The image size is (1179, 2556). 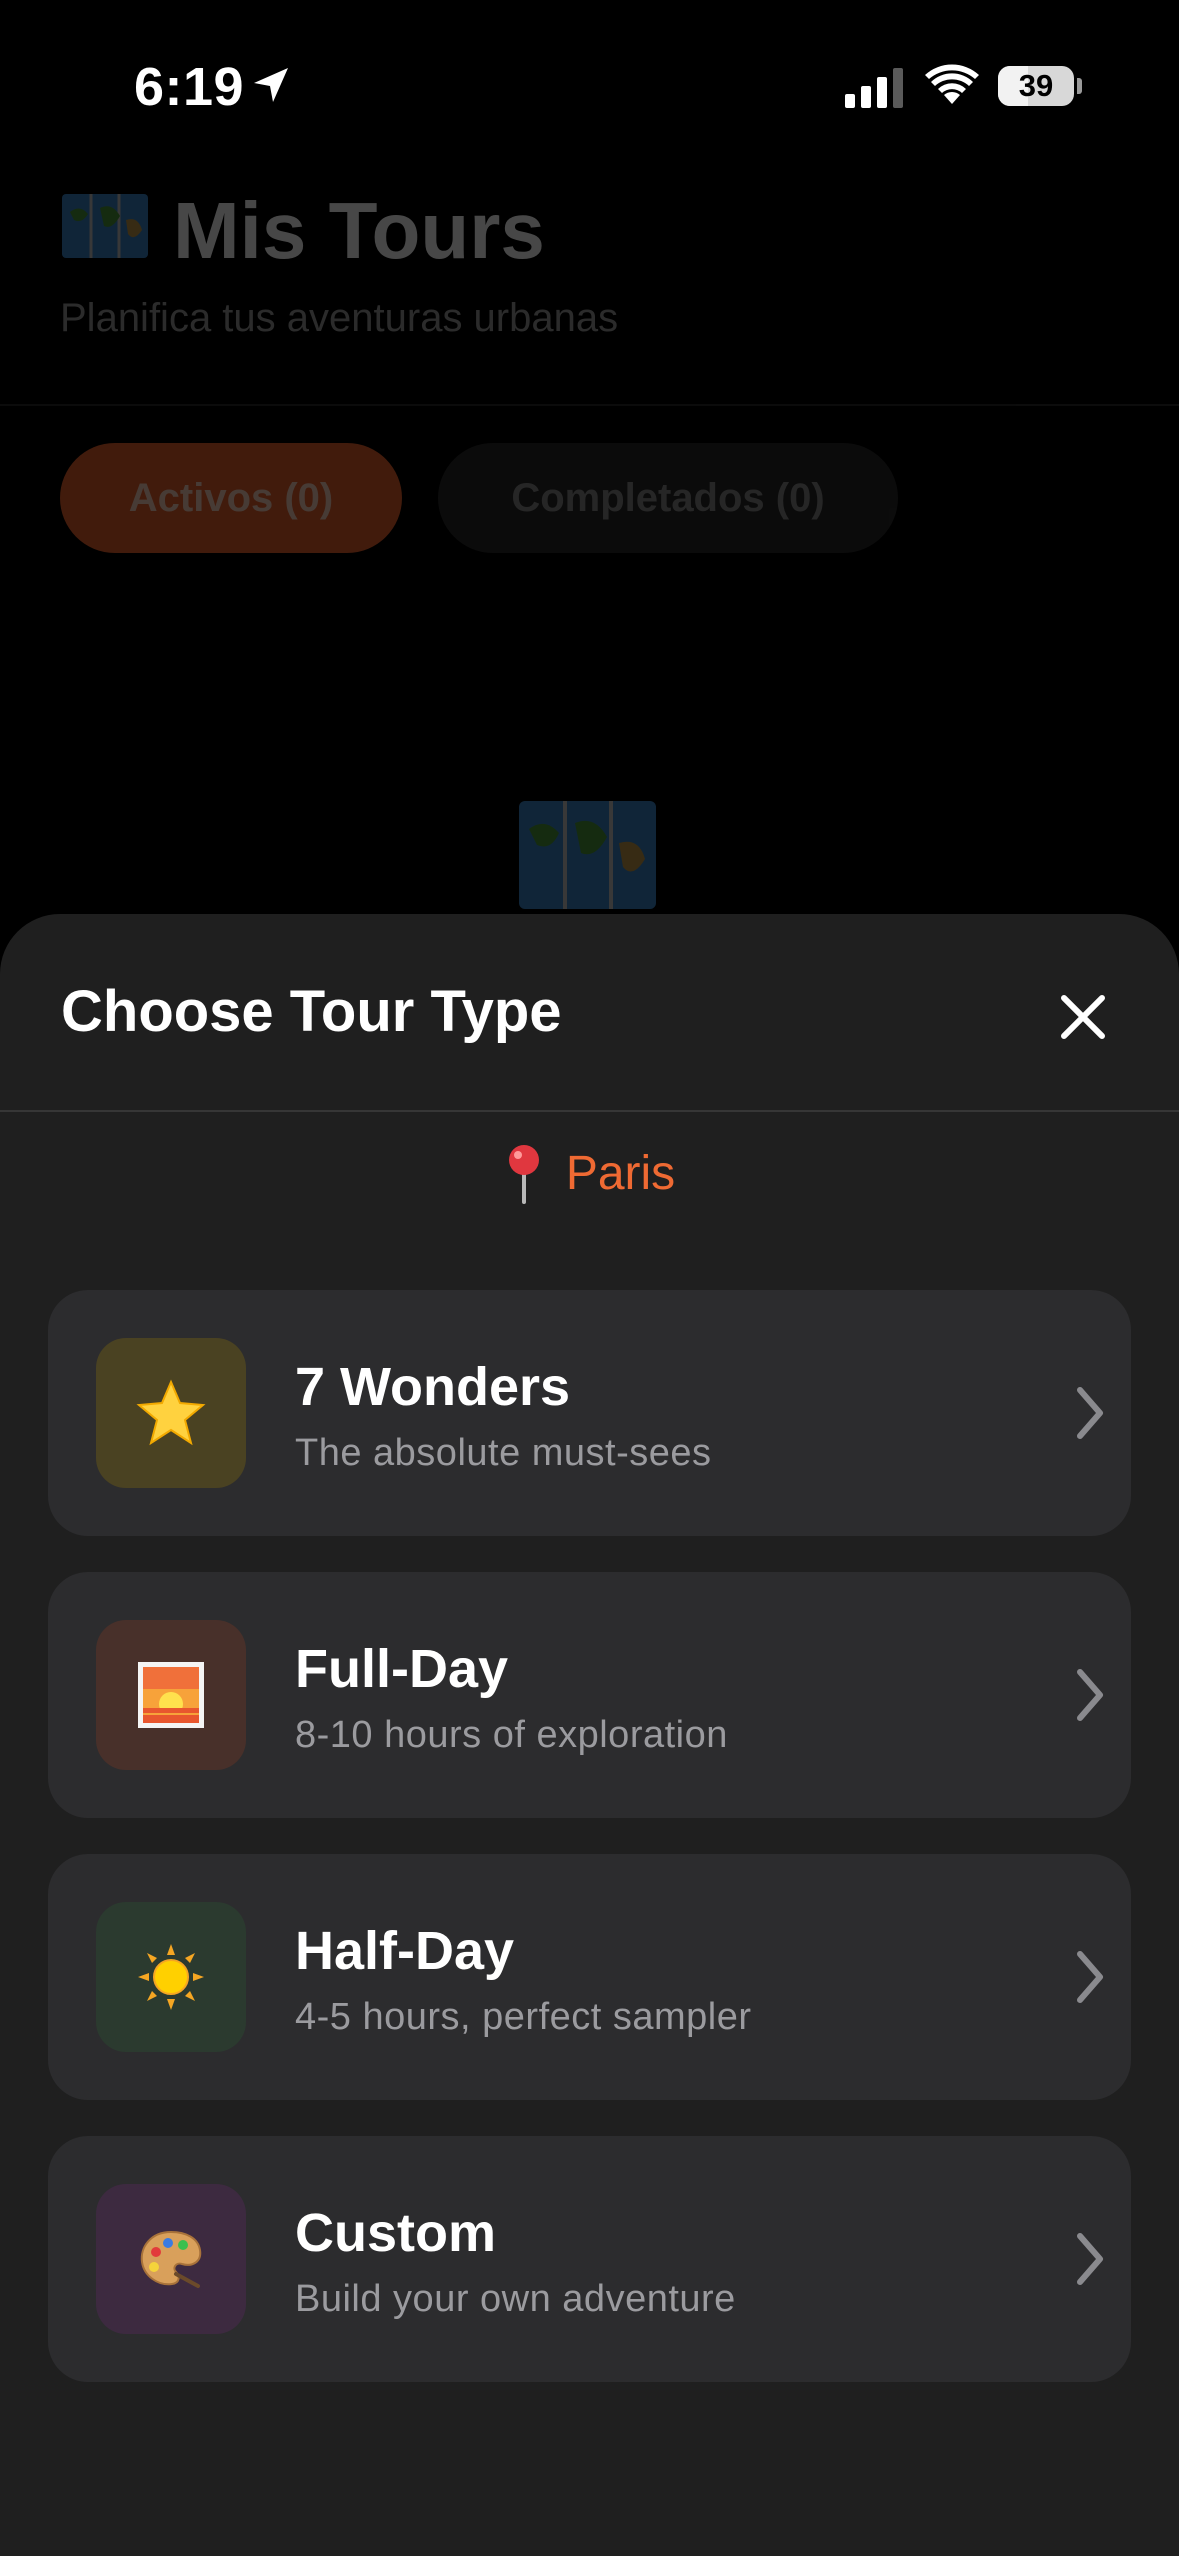 I want to click on battery-percent: 39, so click(x=1036, y=85).